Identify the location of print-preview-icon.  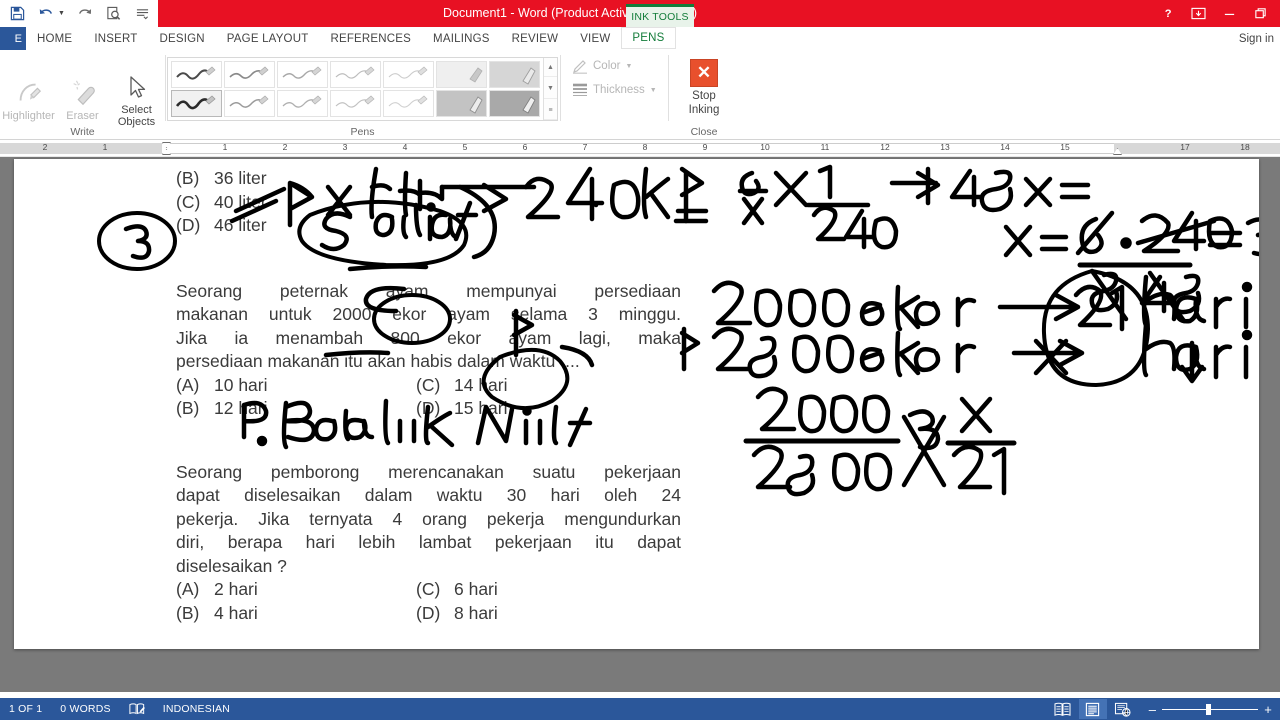
(114, 14).